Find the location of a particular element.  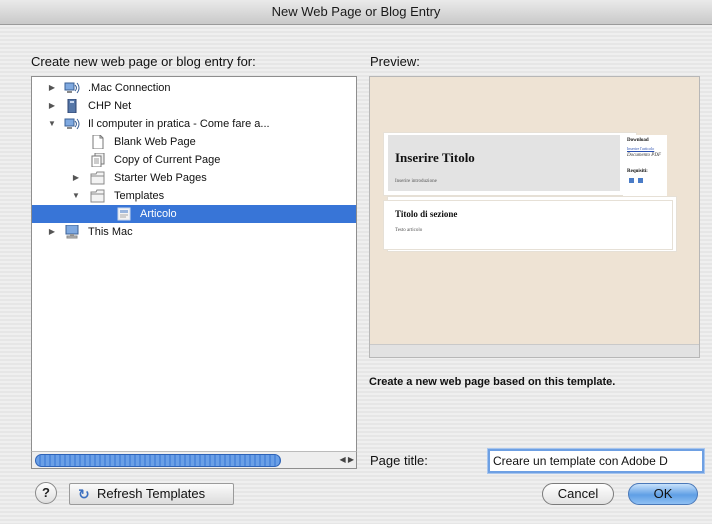

preview-pdf-label: Documento PDF is located at coordinates (644, 155).